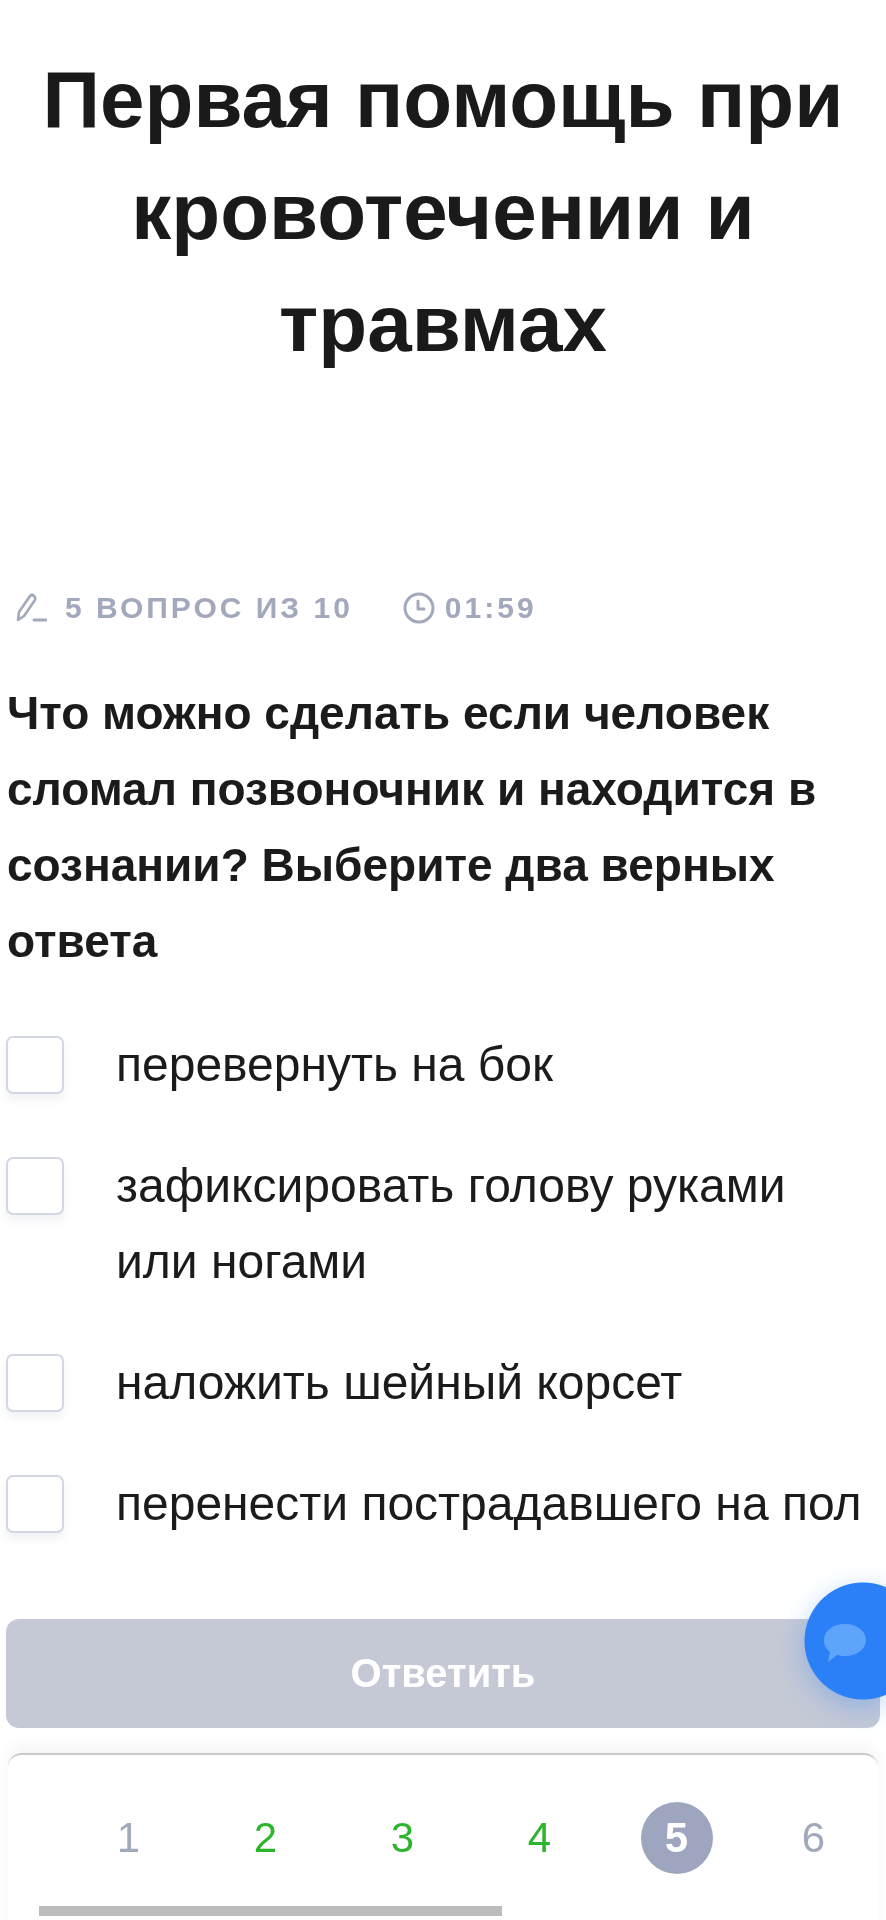  I want to click on chat-button, so click(845, 1641).